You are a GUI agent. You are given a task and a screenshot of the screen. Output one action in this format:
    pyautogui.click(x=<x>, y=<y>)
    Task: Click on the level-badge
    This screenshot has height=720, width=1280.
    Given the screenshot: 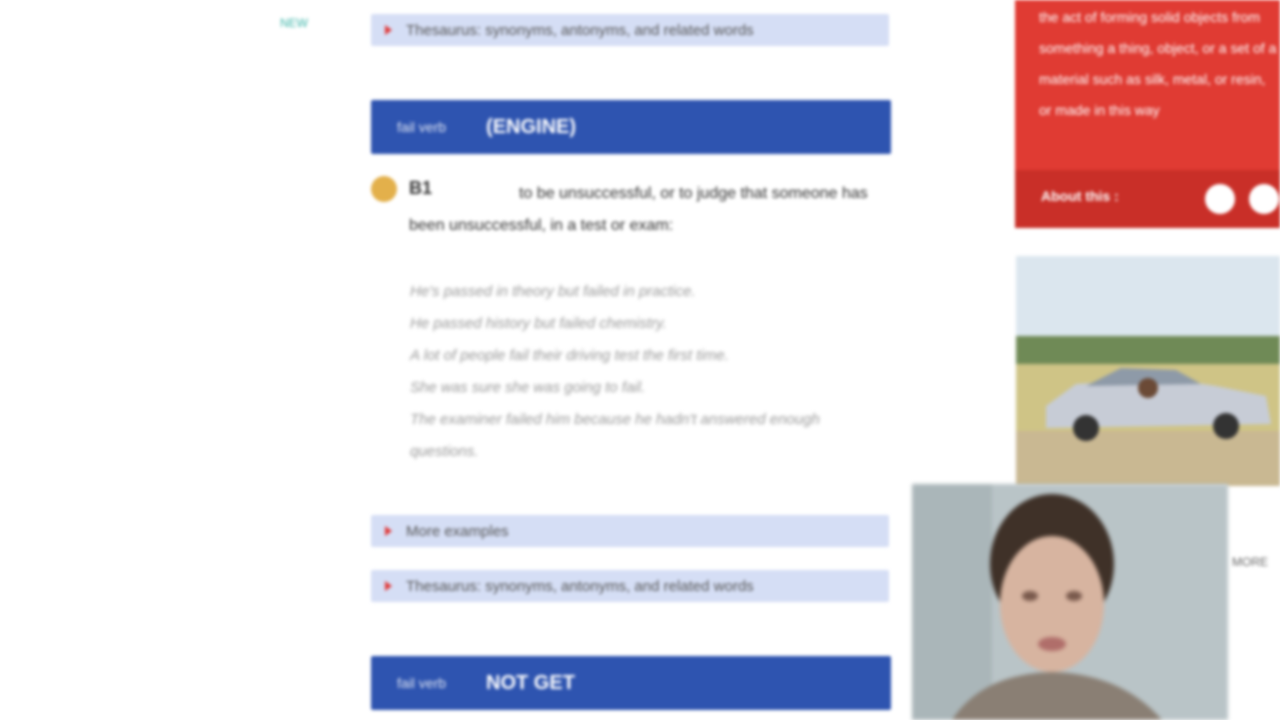 What is the action you would take?
    pyautogui.click(x=384, y=189)
    